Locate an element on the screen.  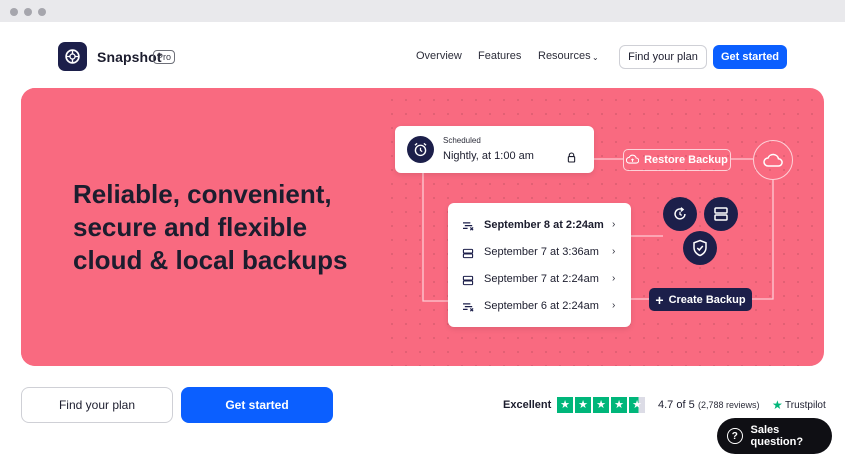
question-icon: ? is located at coordinates (735, 436).